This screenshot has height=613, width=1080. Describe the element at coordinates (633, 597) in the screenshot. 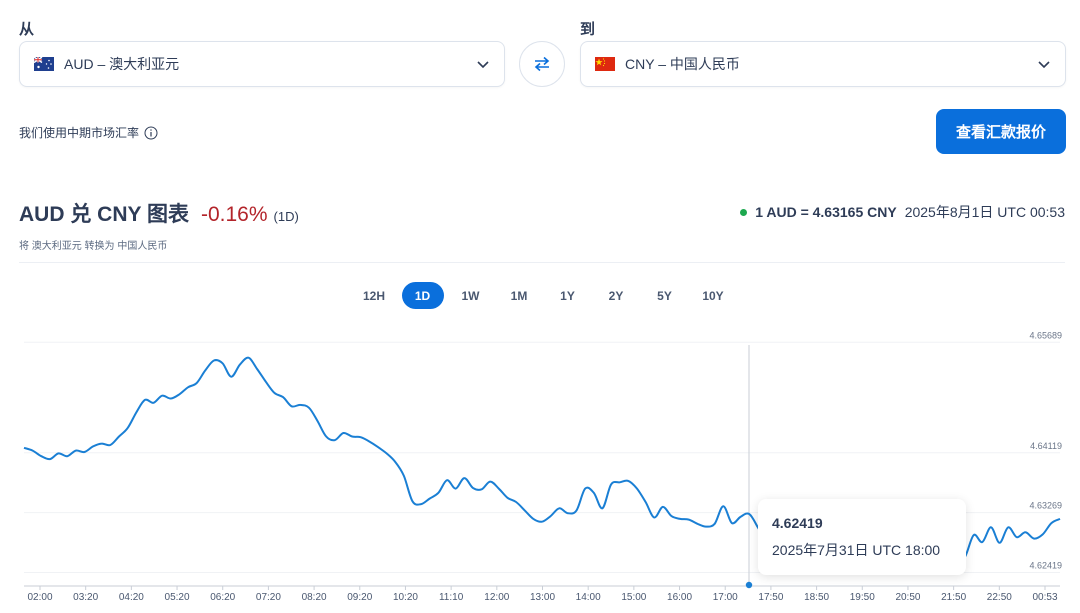

I see `x-tick-label: 15:00` at that location.